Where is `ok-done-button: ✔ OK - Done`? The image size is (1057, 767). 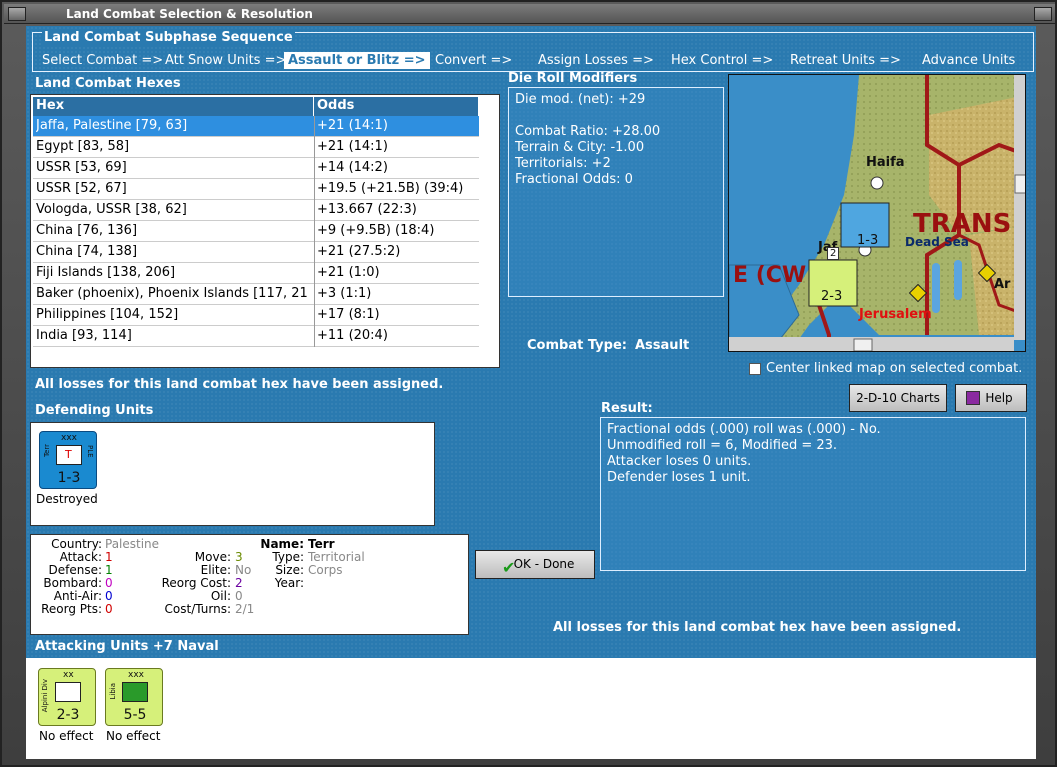
ok-done-button: ✔ OK - Done is located at coordinates (535, 564).